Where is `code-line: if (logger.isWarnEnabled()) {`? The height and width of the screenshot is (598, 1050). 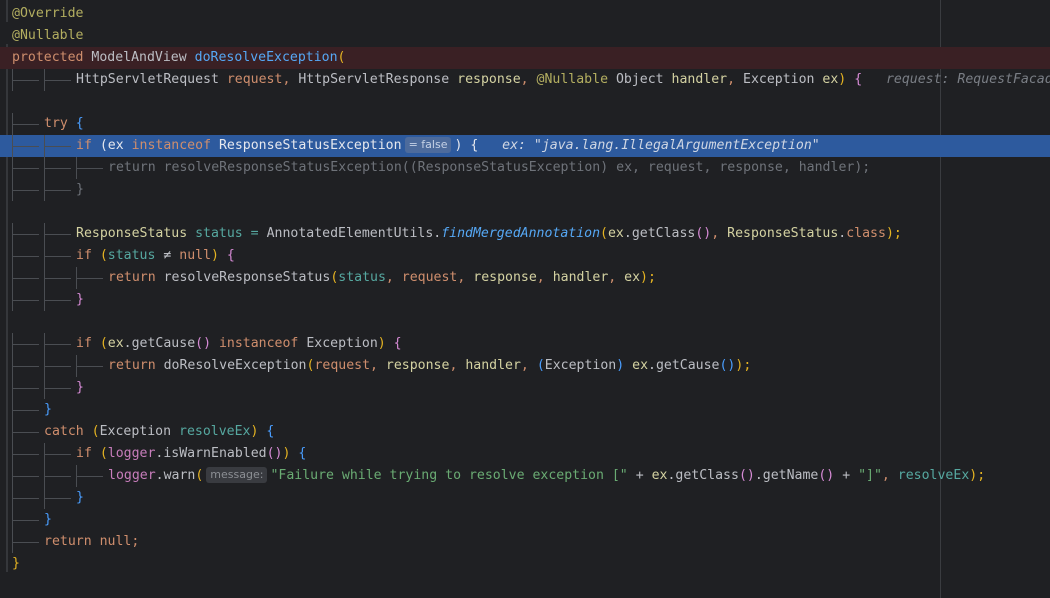 code-line: if (logger.isWarnEnabled()) { is located at coordinates (525, 454).